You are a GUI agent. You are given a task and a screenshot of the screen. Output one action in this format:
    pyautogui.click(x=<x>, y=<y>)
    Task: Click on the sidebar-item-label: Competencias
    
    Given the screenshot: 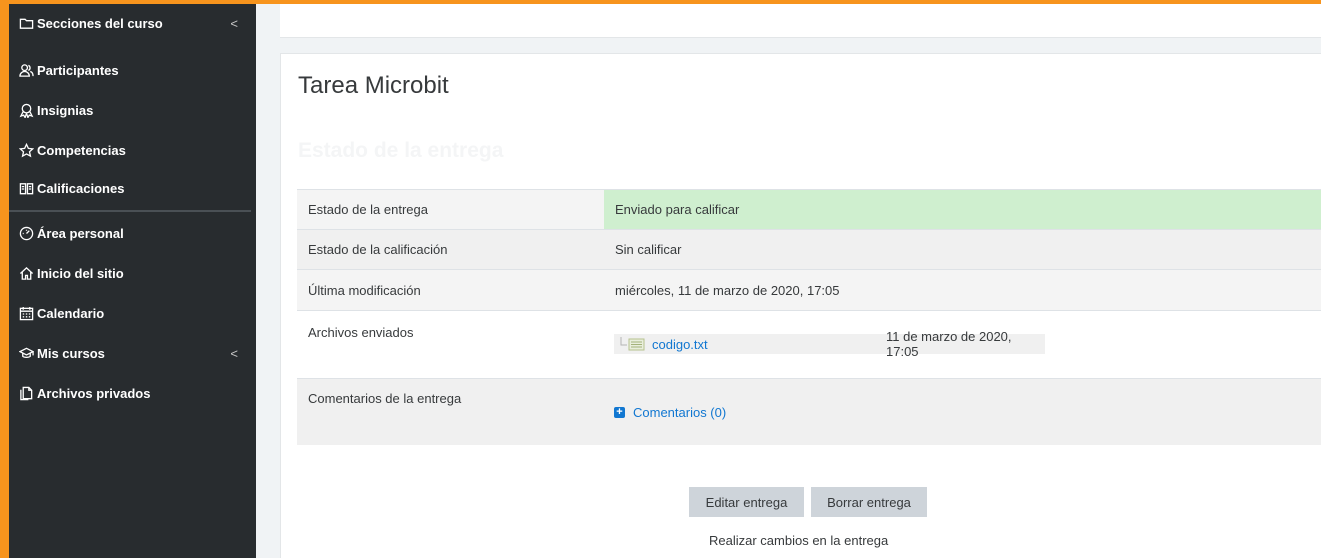 What is the action you would take?
    pyautogui.click(x=81, y=150)
    